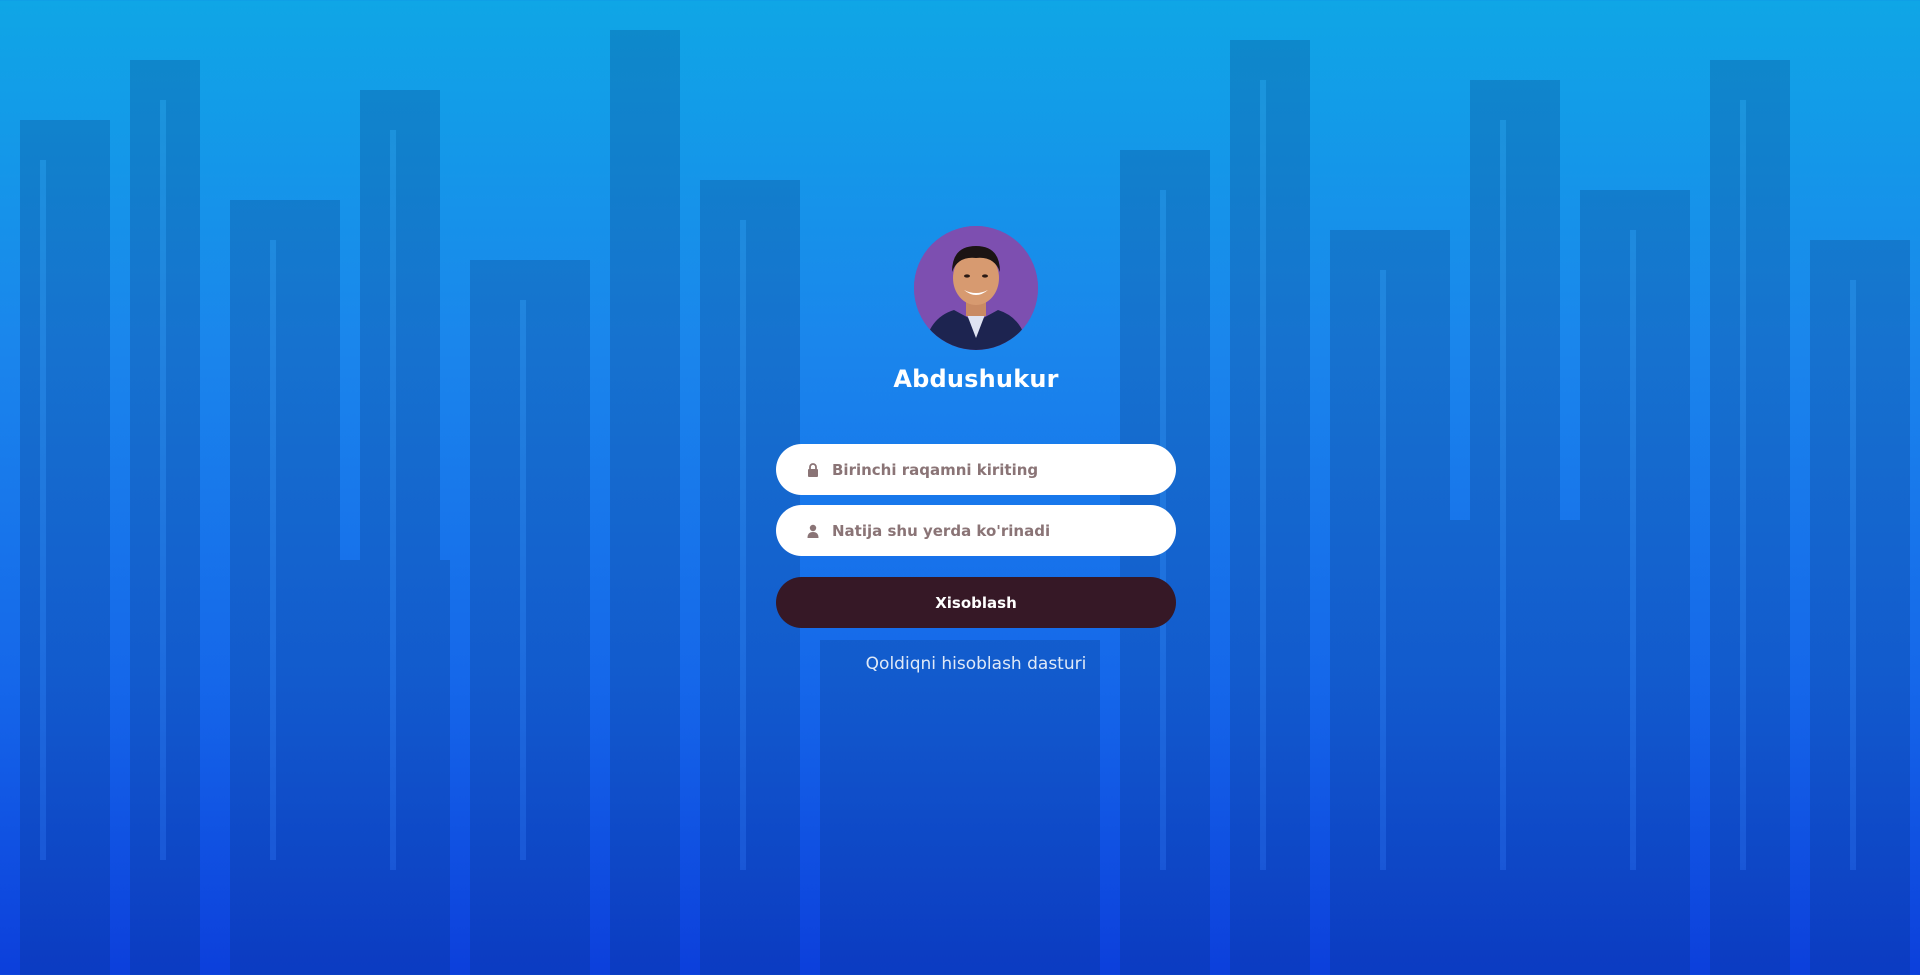  I want to click on first-number-field, so click(976, 469).